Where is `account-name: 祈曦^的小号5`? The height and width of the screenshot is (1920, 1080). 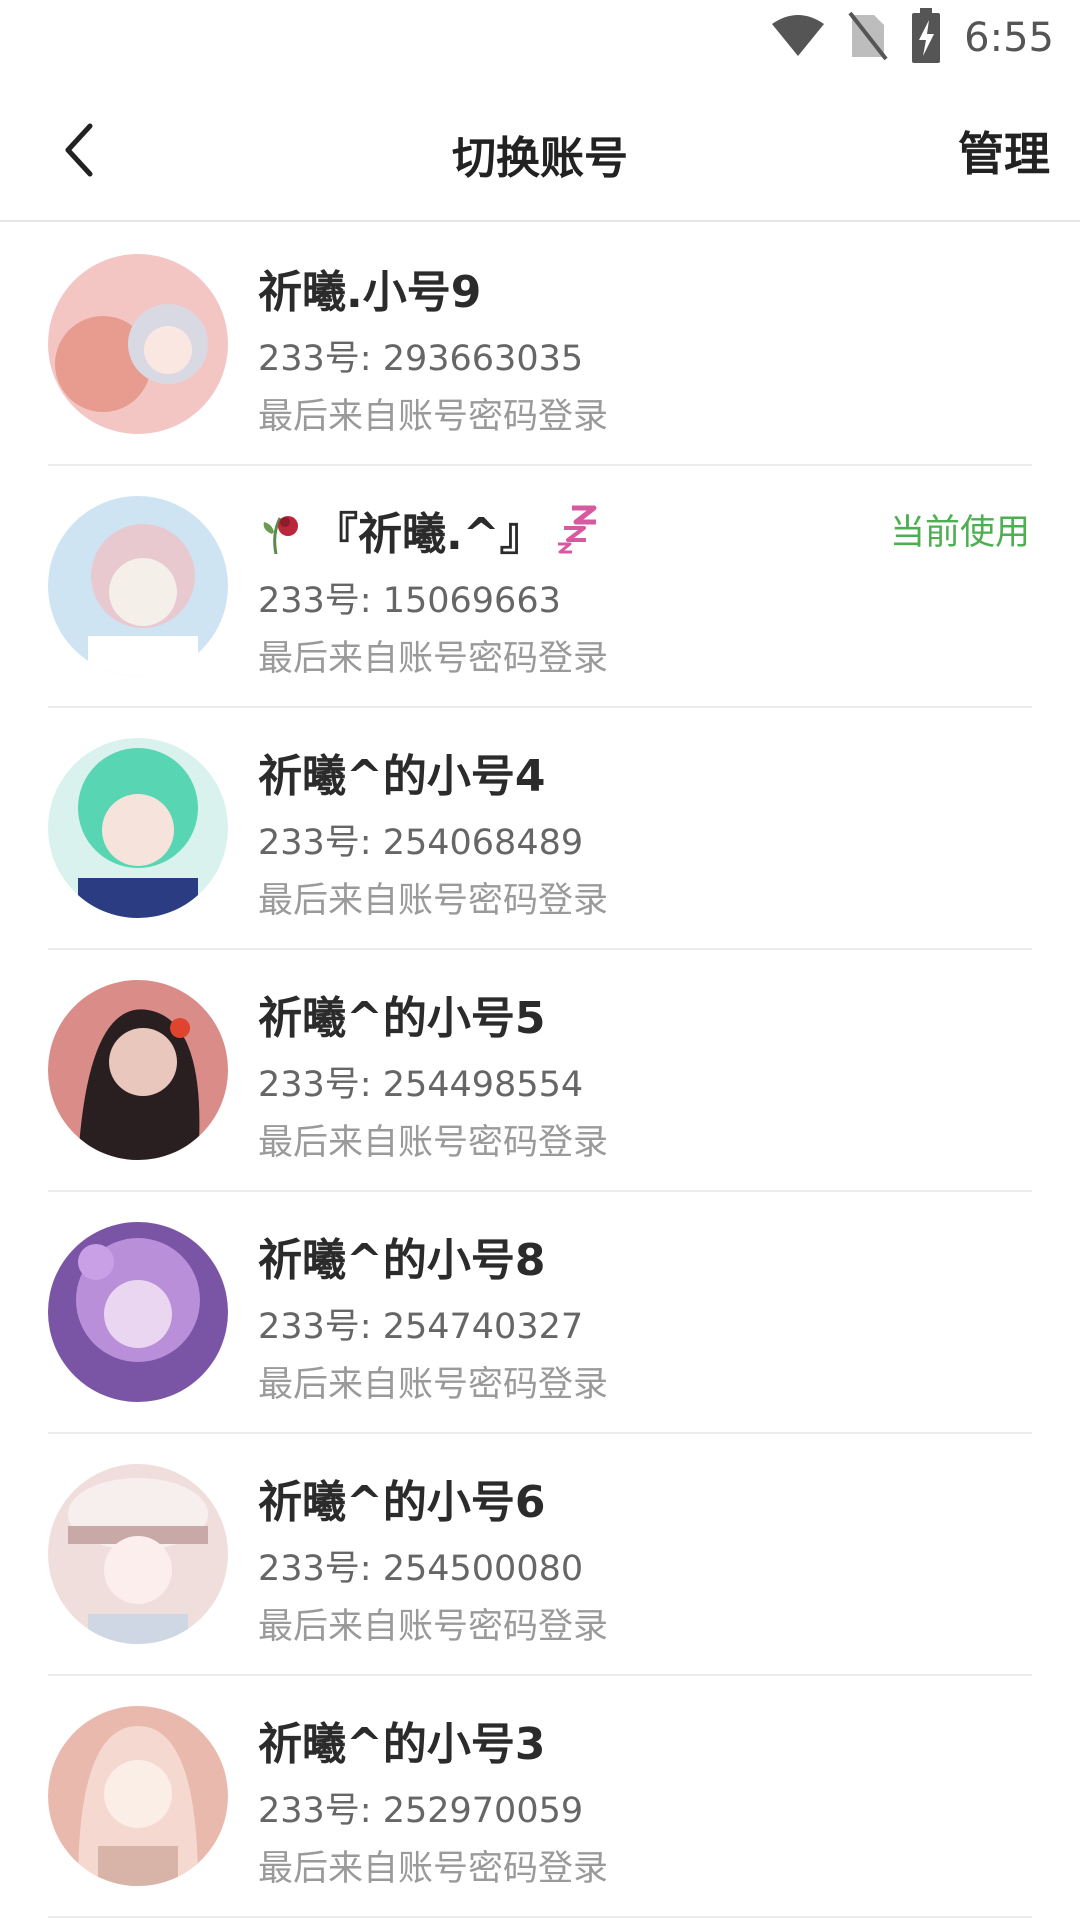 account-name: 祈曦^的小号5 is located at coordinates (402, 1018).